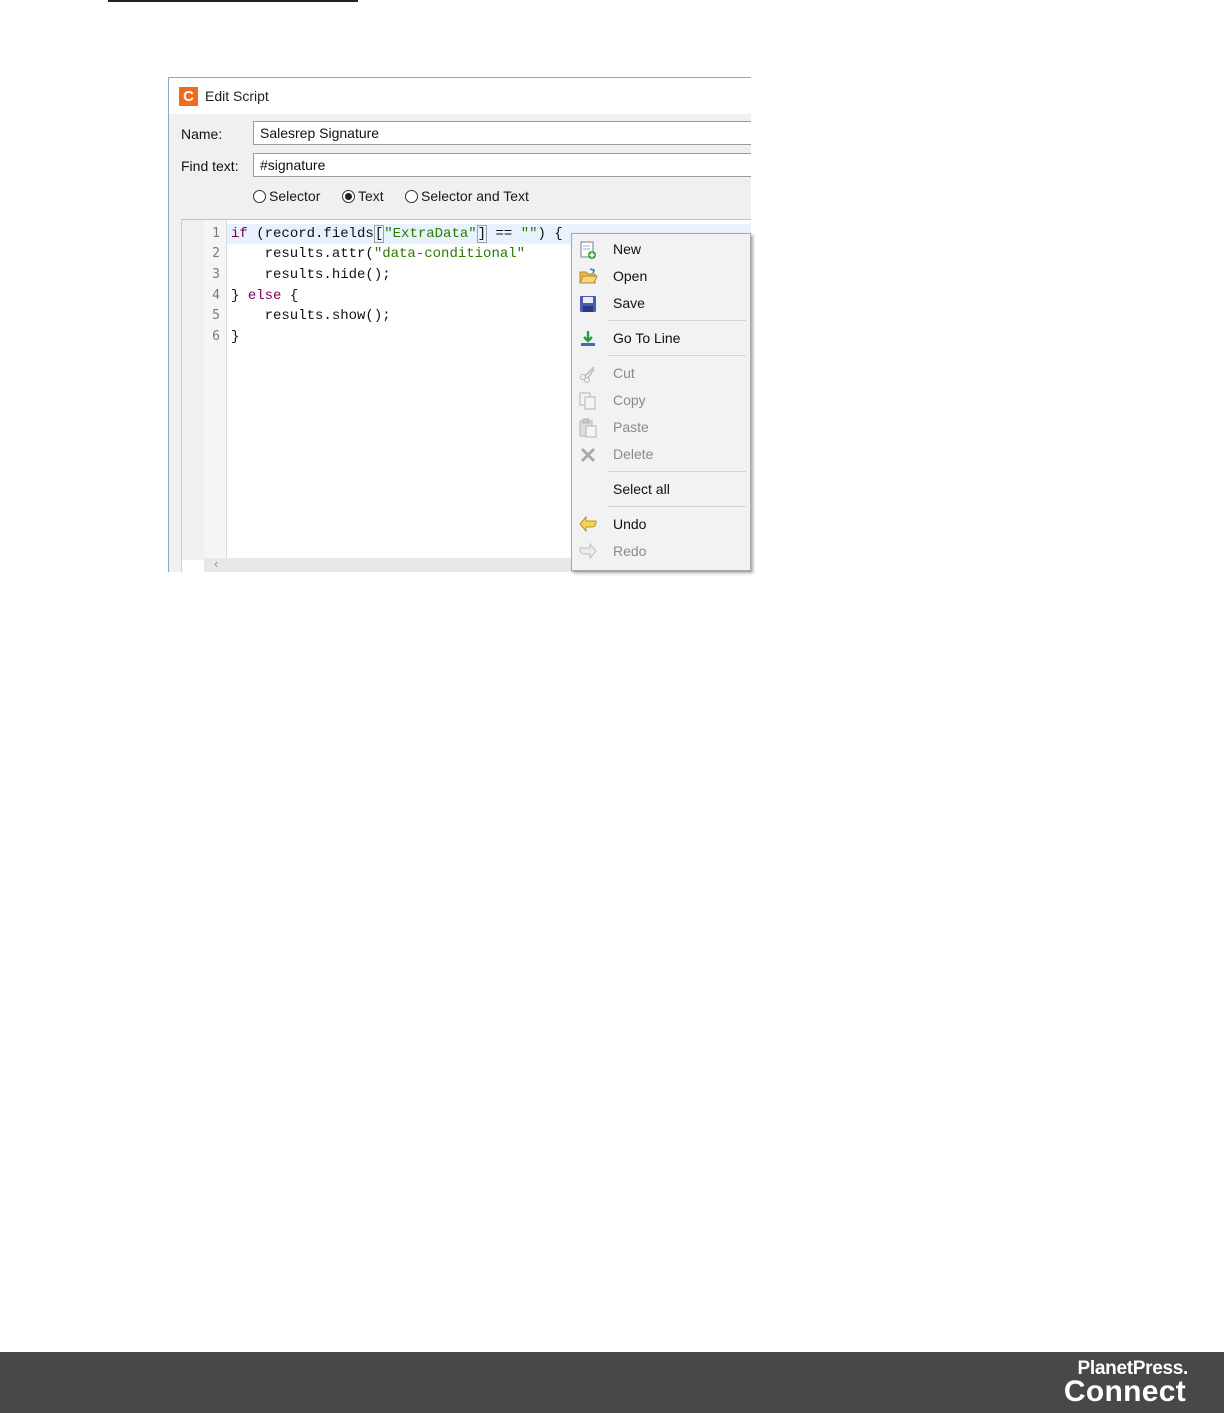  I want to click on menu-item-open: Open, so click(661, 276).